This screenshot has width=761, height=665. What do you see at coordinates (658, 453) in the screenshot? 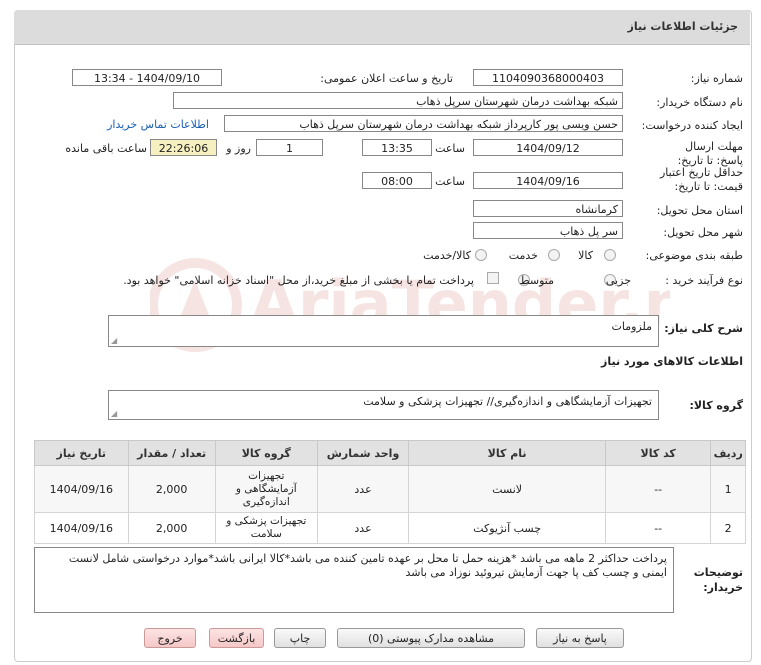
I see `col-code: کد کالا` at bounding box center [658, 453].